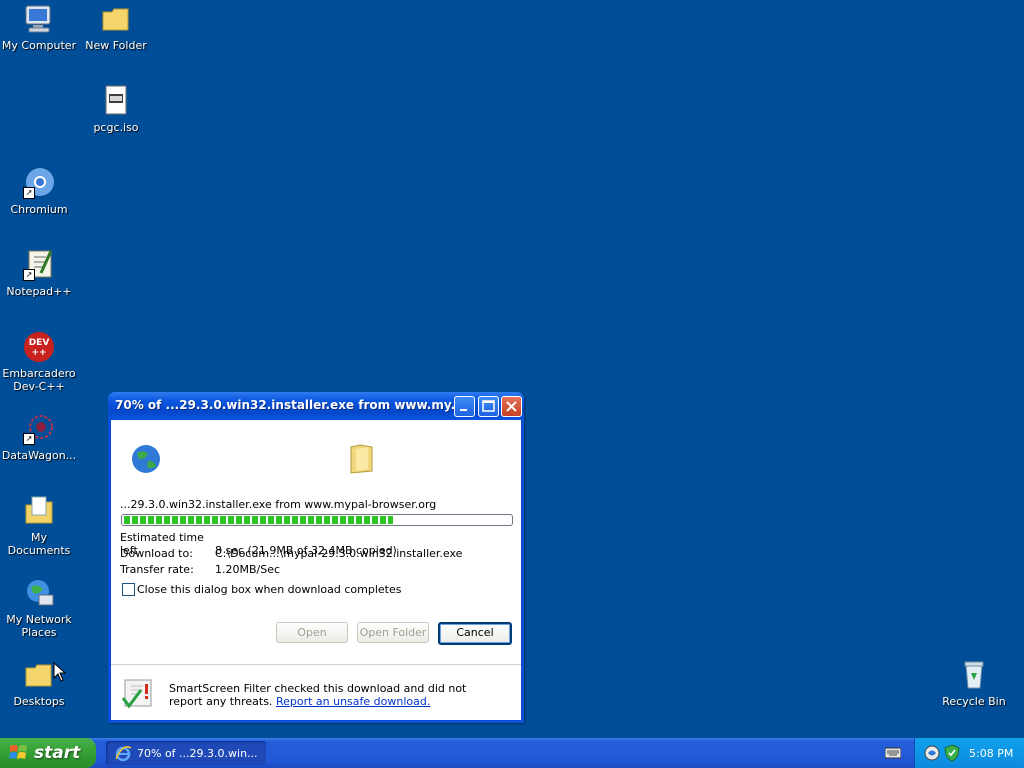 Image resolution: width=1024 pixels, height=768 pixels. I want to click on info-key: Download to:, so click(156, 553).